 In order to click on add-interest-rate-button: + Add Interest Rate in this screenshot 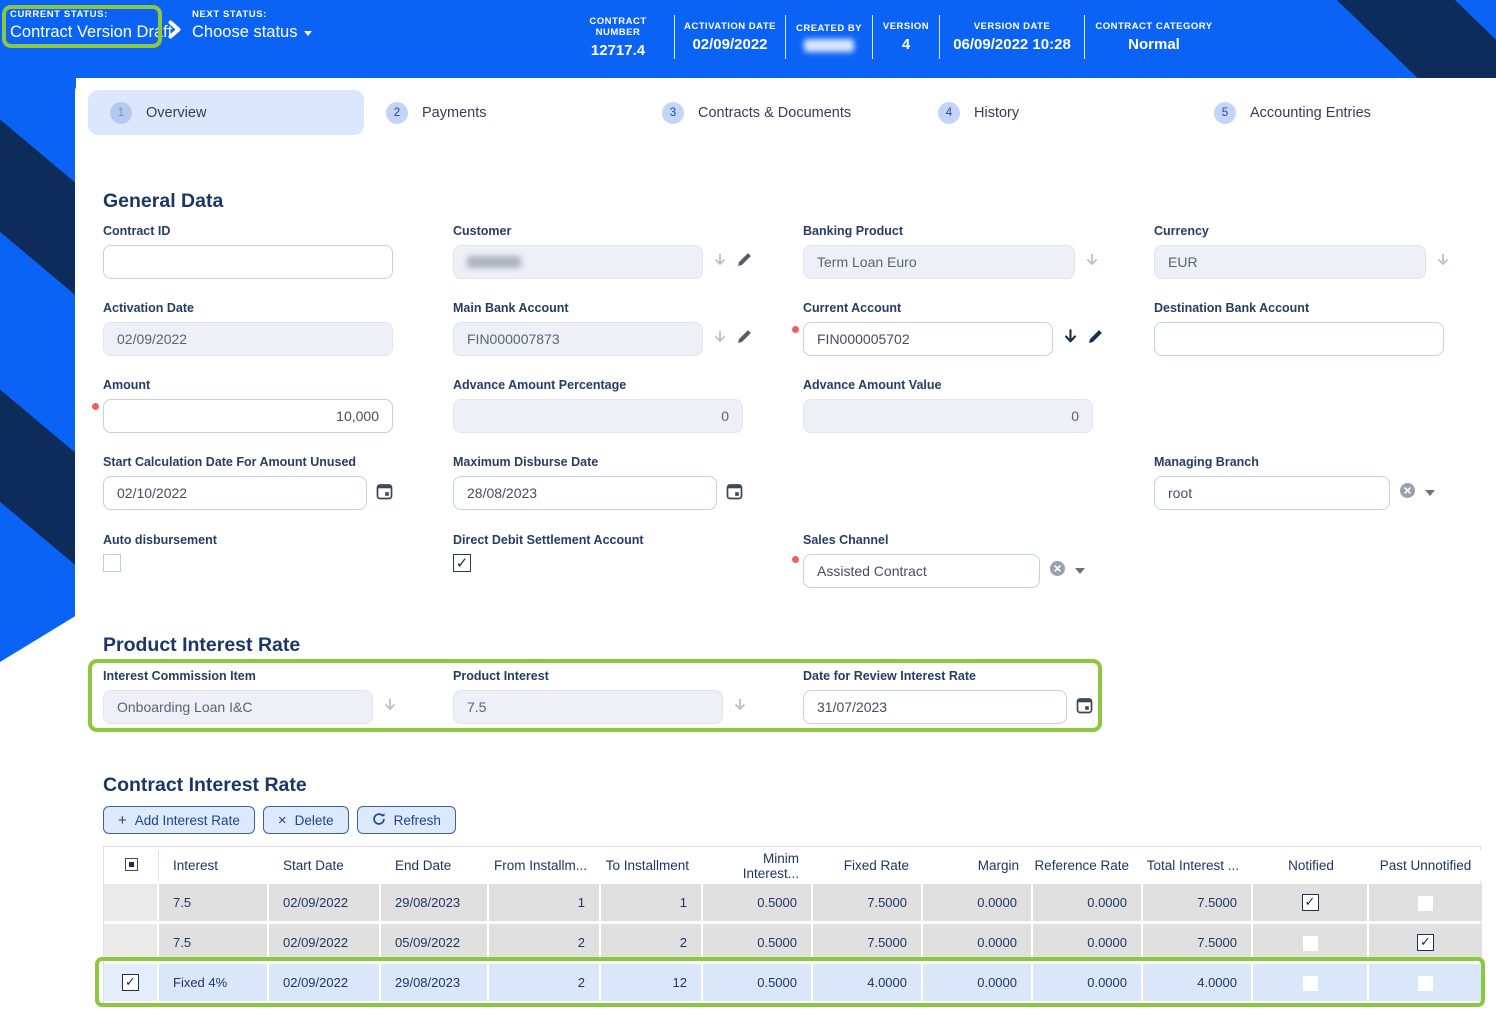, I will do `click(179, 820)`.